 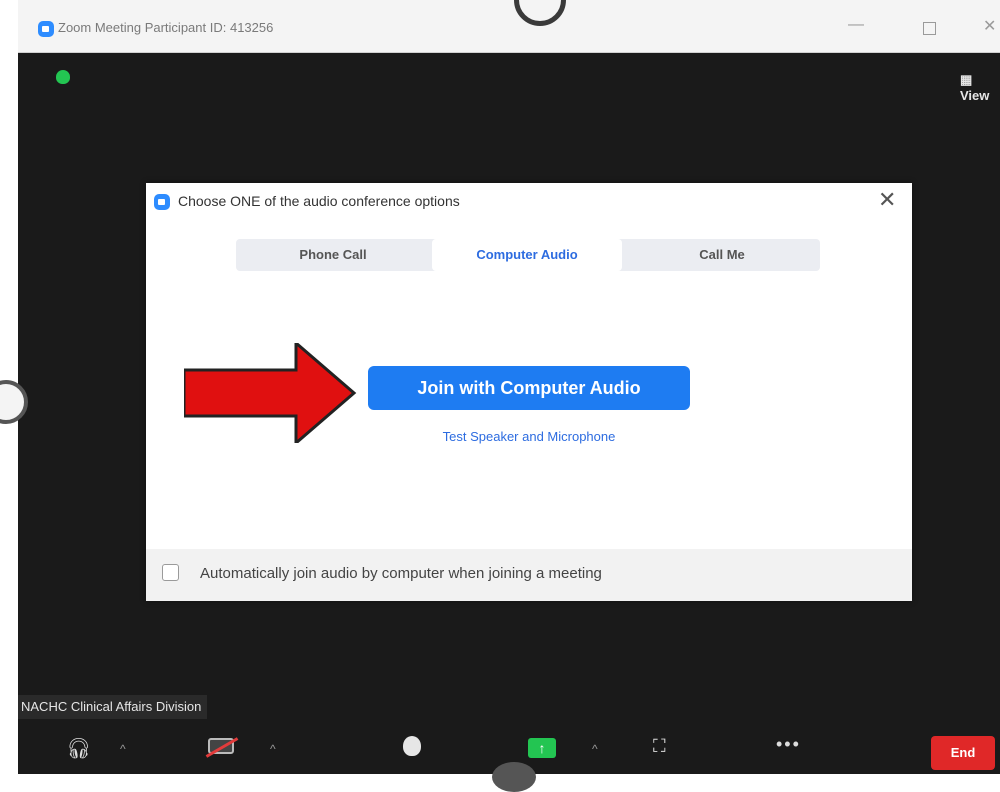 I want to click on security-icon, so click(x=412, y=746).